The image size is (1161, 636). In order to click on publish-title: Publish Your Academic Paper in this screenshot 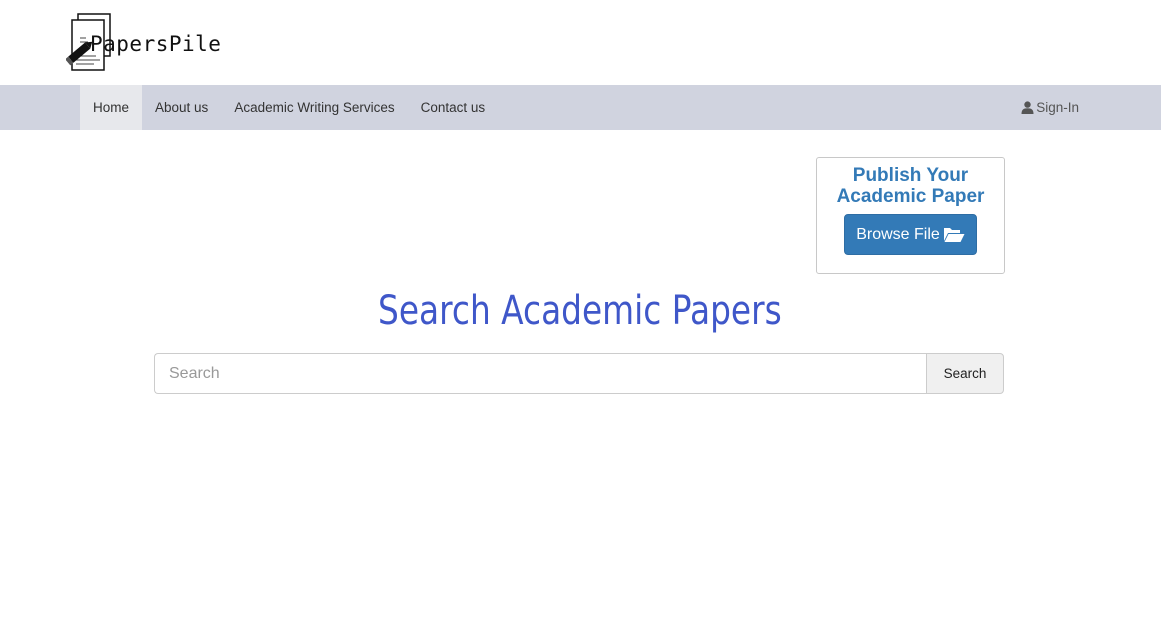, I will do `click(910, 186)`.